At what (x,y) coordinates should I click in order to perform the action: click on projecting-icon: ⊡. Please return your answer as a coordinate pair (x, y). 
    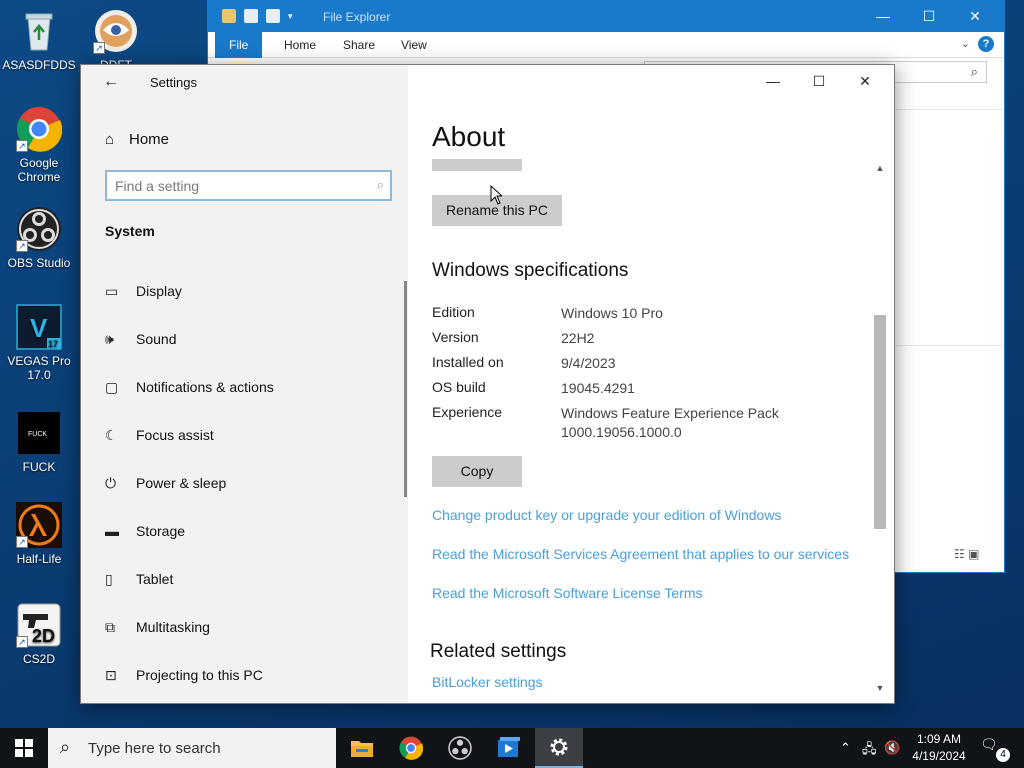
    Looking at the image, I should click on (111, 674).